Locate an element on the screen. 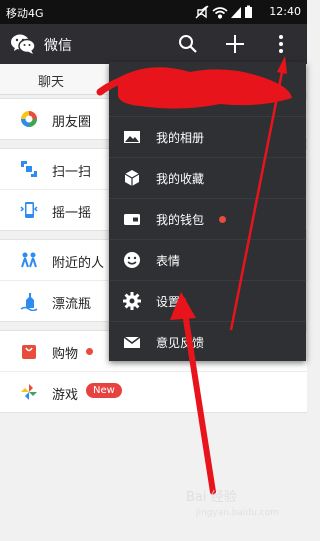  menu-item-settings: 设置 is located at coordinates (207, 301).